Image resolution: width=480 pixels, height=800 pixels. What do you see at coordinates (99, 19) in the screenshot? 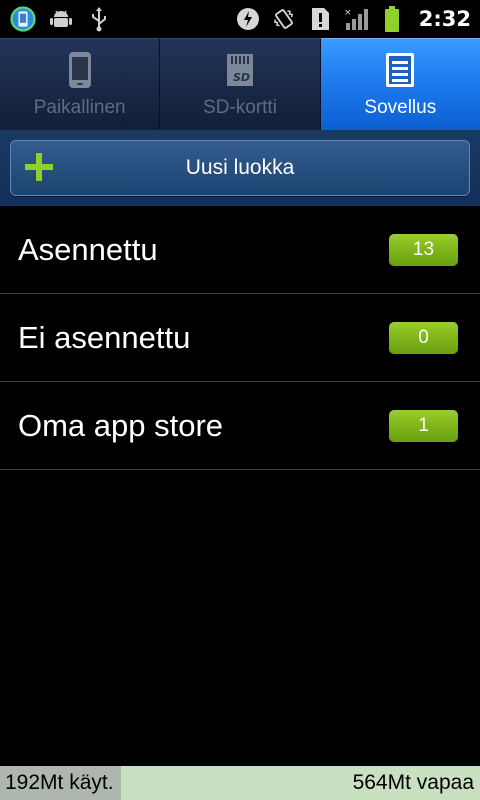
I see `usb-icon` at bounding box center [99, 19].